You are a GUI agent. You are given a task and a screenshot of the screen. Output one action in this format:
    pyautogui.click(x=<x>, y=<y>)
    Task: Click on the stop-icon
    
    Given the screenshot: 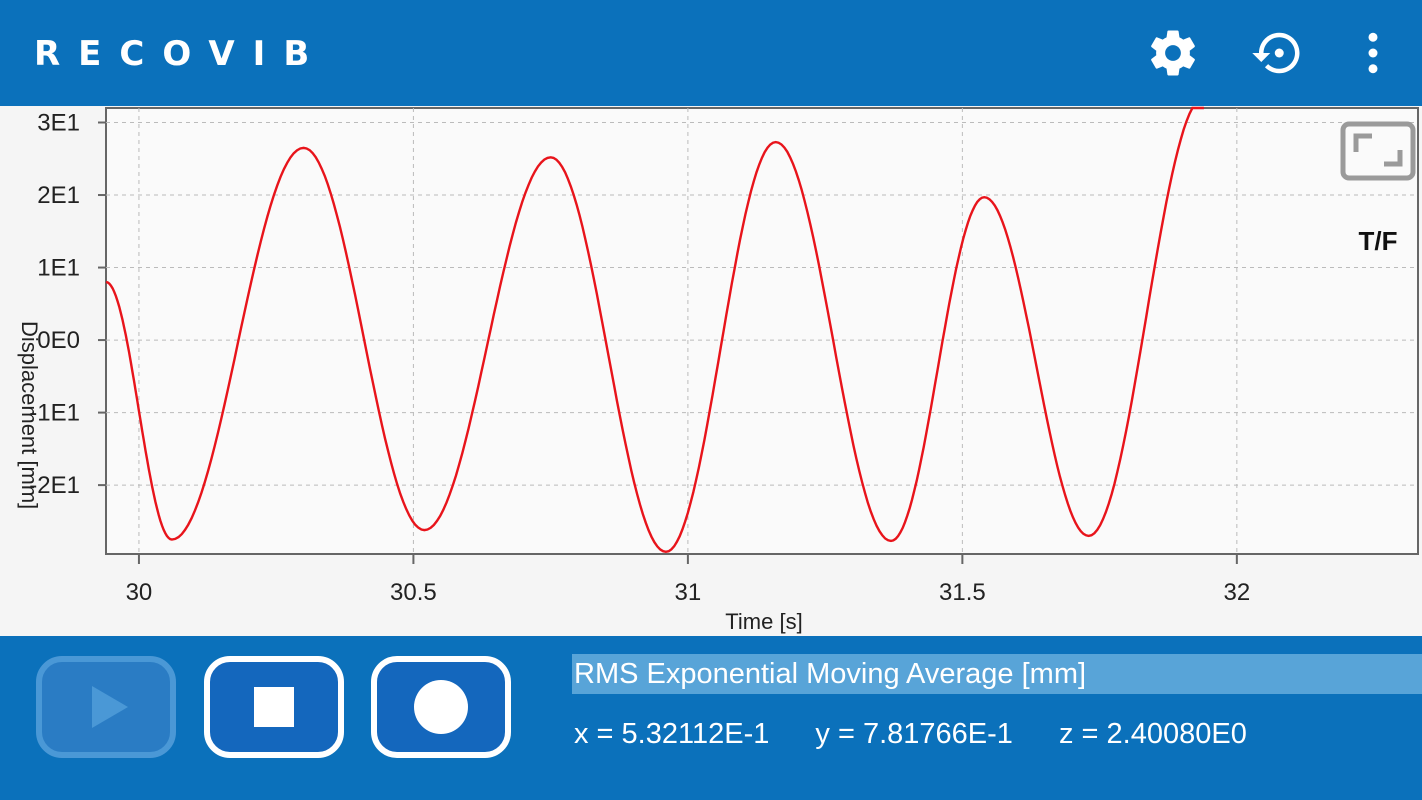 What is the action you would take?
    pyautogui.click(x=274, y=707)
    